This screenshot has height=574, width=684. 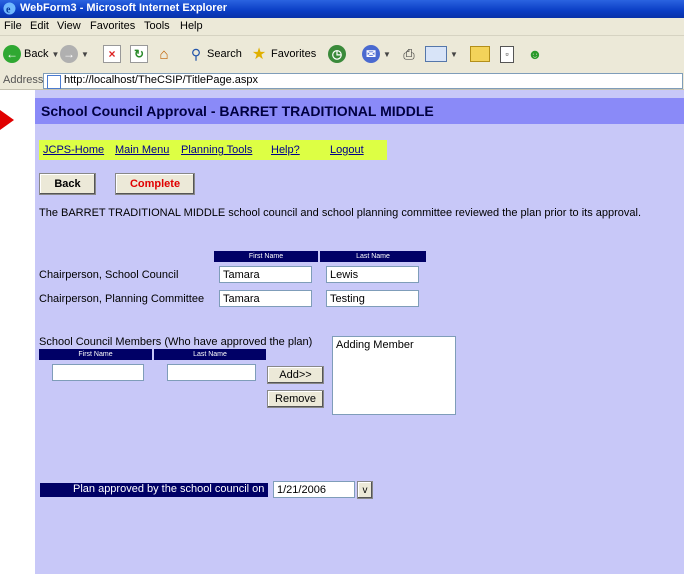 I want to click on menu-bar: File Edit View Favorites Tools Help, so click(x=342, y=27).